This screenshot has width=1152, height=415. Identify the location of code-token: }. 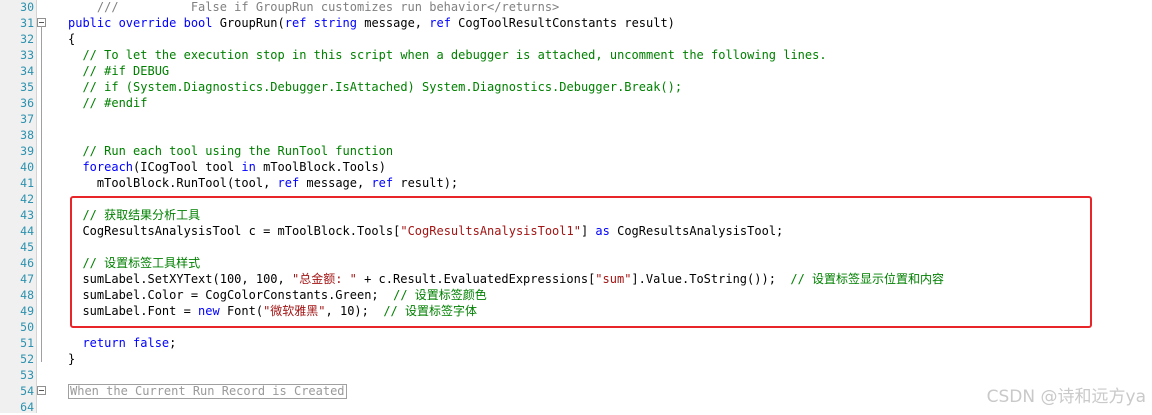
(72, 359).